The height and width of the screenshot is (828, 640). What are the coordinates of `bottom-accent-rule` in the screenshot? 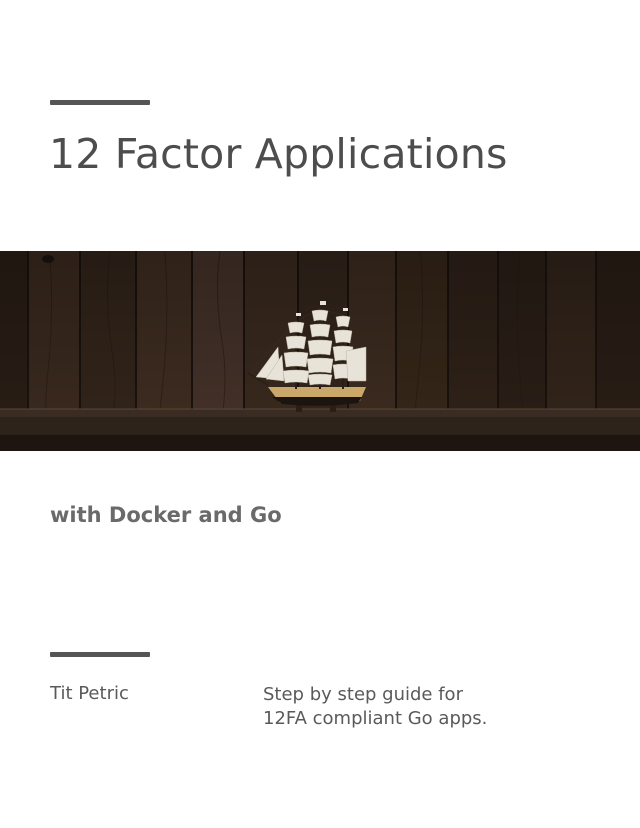 It's located at (100, 654).